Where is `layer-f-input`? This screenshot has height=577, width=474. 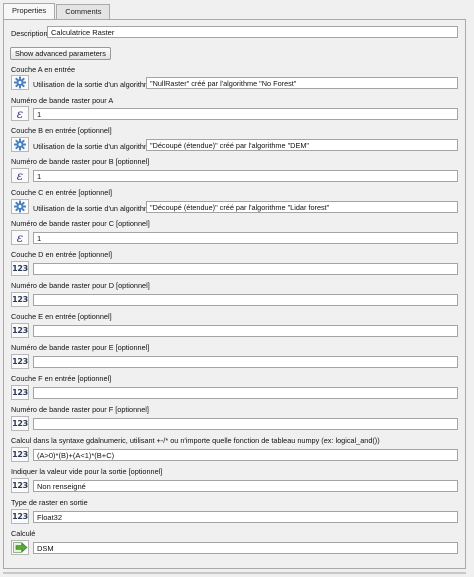
layer-f-input is located at coordinates (245, 393).